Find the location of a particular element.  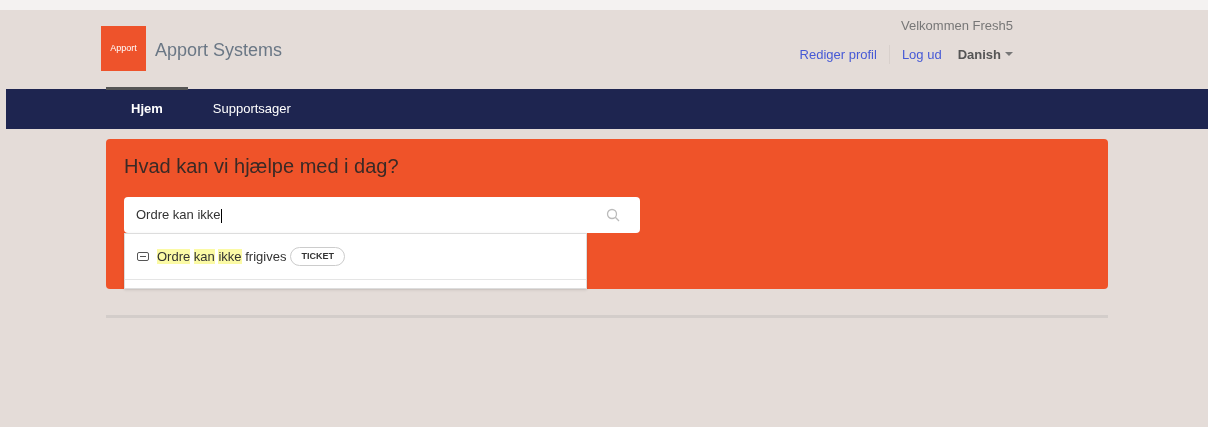

hero-title: Hvad kan vi hjælpe med i dag? is located at coordinates (262, 166).